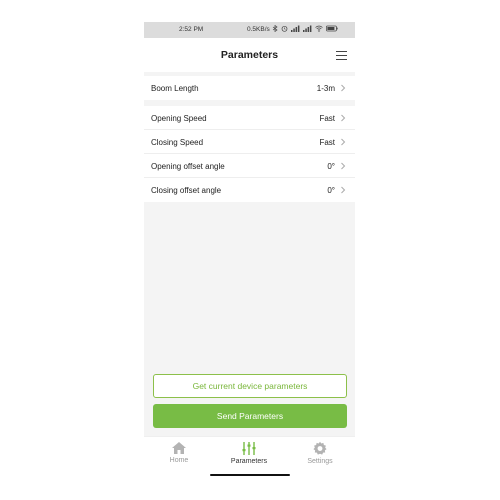  Describe the element at coordinates (249, 166) in the screenshot. I see `param-row-opening-offset-angle: Opening offset angle 0°` at that location.